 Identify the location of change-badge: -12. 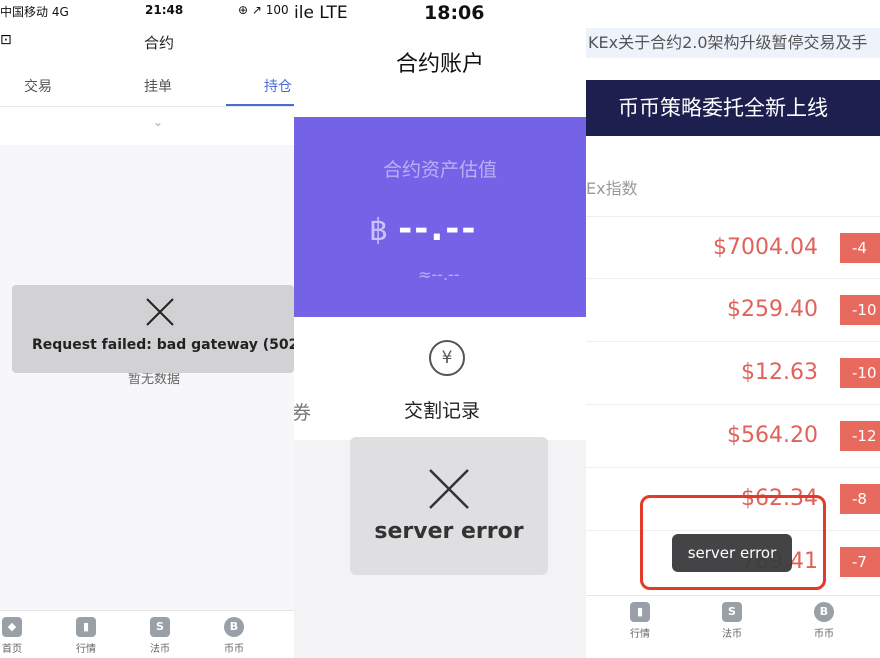
(860, 436).